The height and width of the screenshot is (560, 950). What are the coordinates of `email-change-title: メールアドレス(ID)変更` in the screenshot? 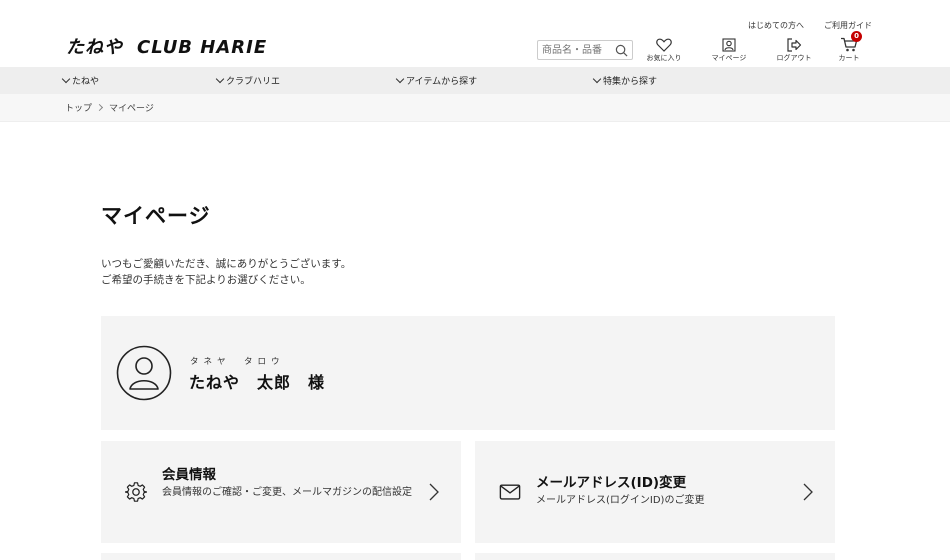 It's located at (611, 483).